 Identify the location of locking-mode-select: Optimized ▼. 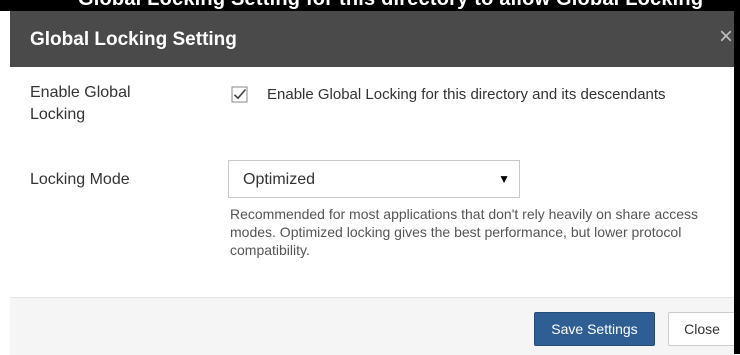
(374, 179).